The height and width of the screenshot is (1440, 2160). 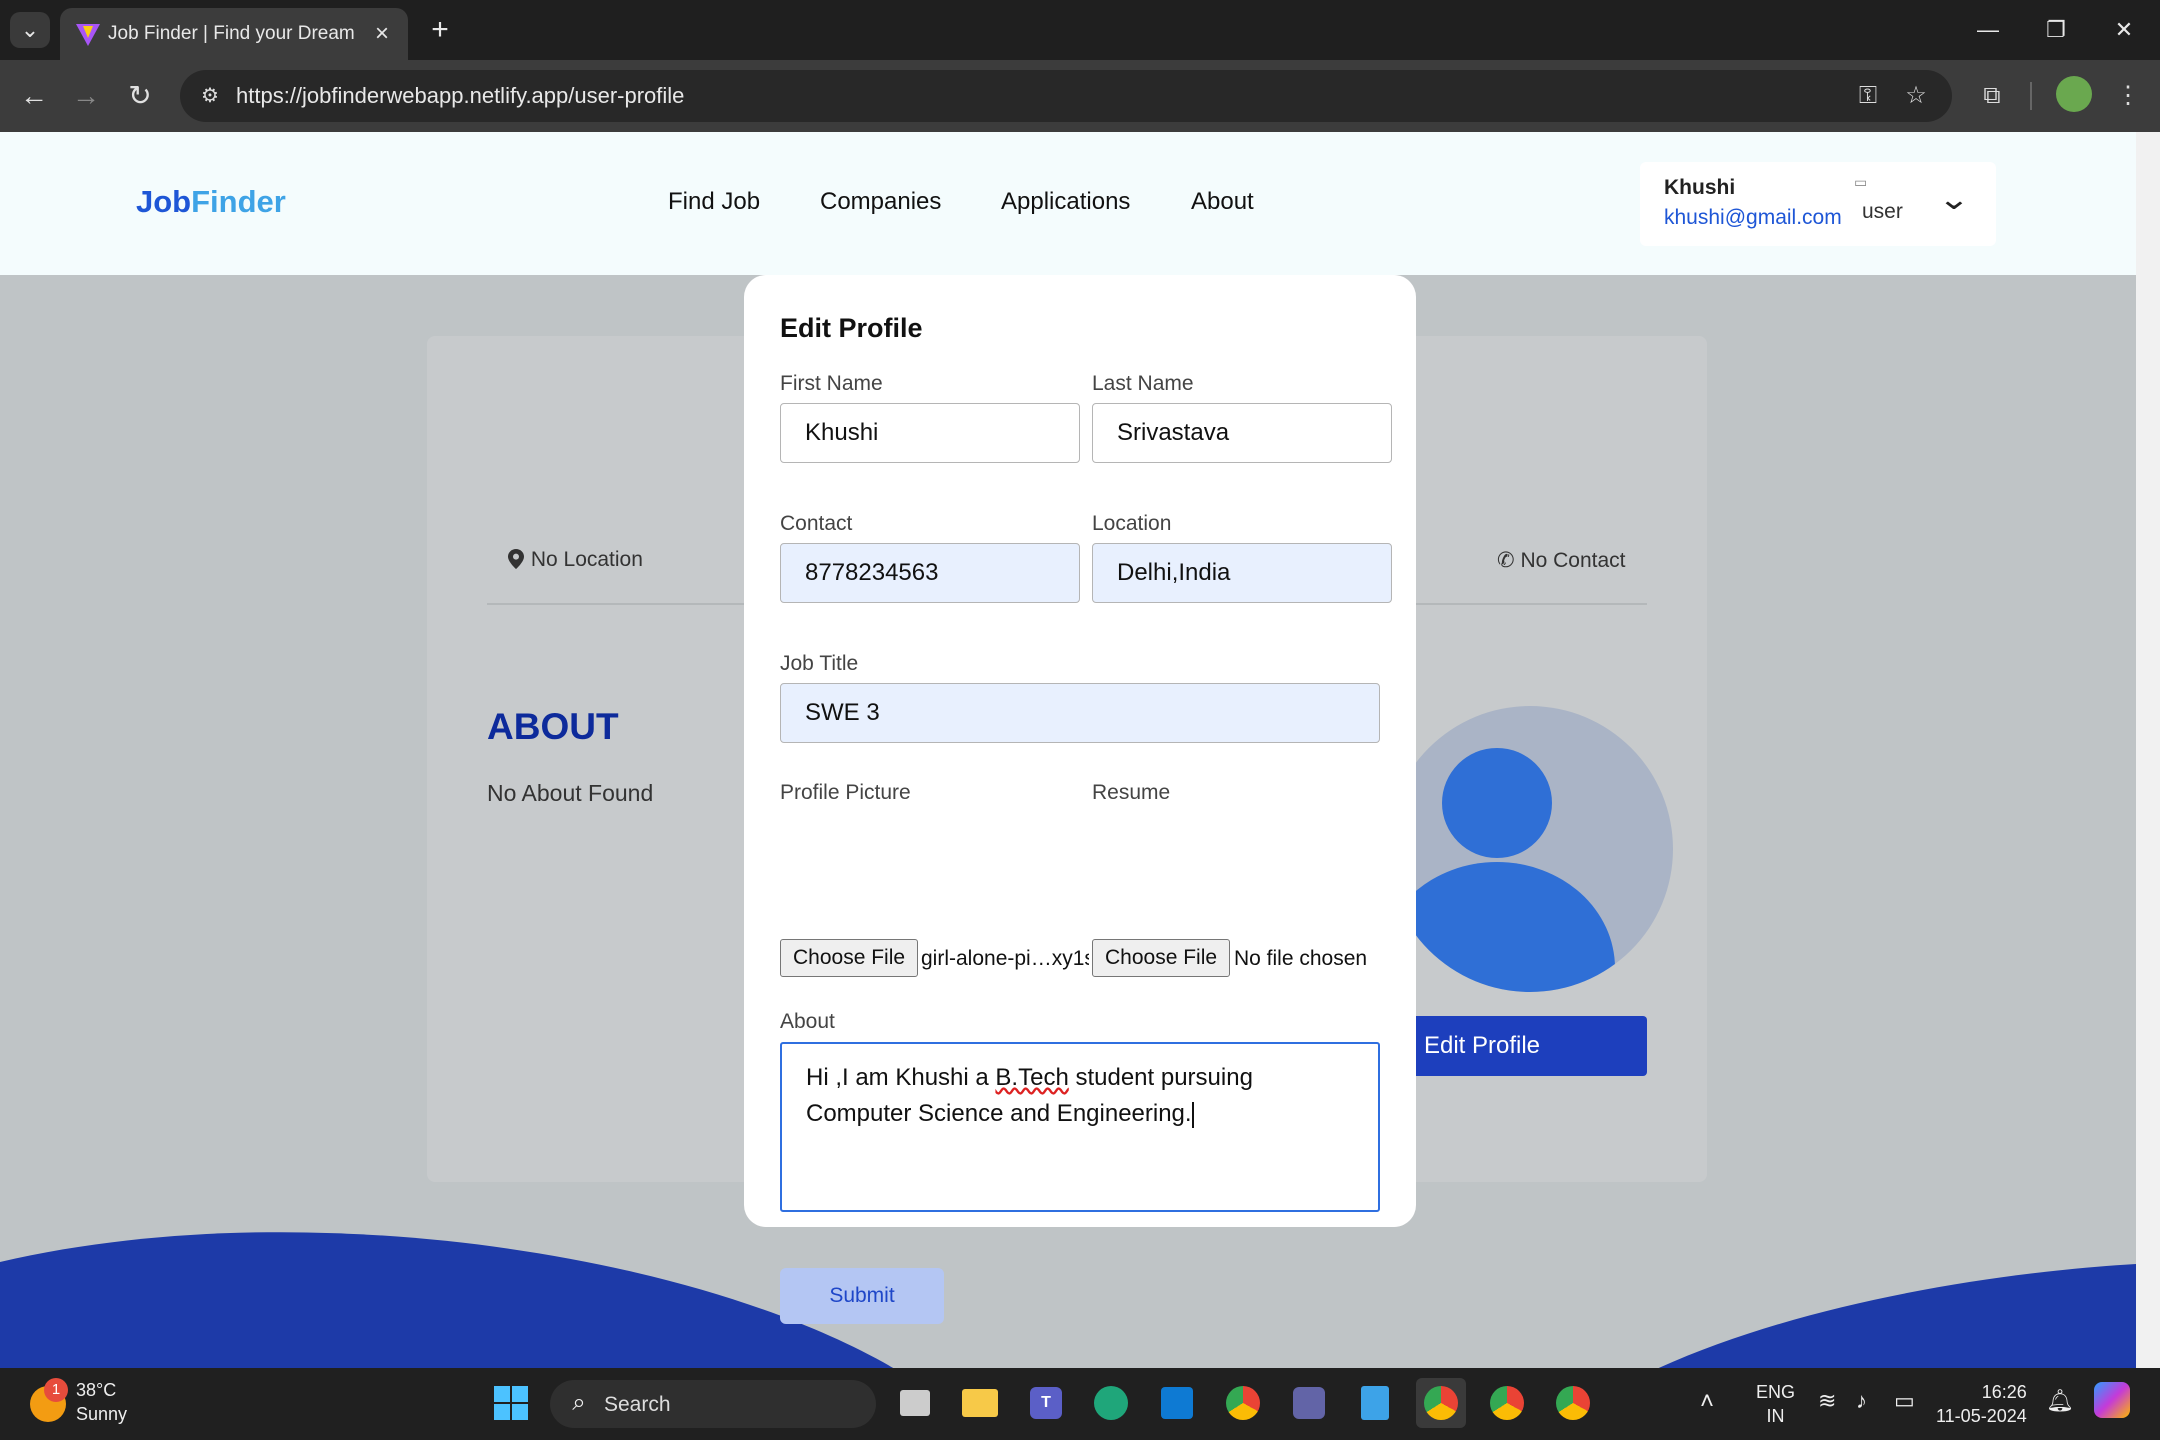 I want to click on clock-time: 16:26, so click(x=2004, y=1392).